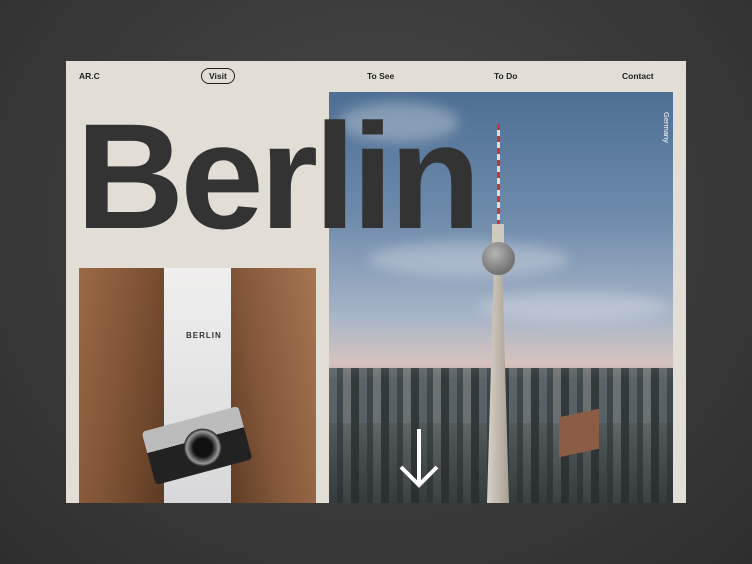 Image resolution: width=752 pixels, height=564 pixels. Describe the element at coordinates (666, 127) in the screenshot. I see `country-label: Germany` at that location.